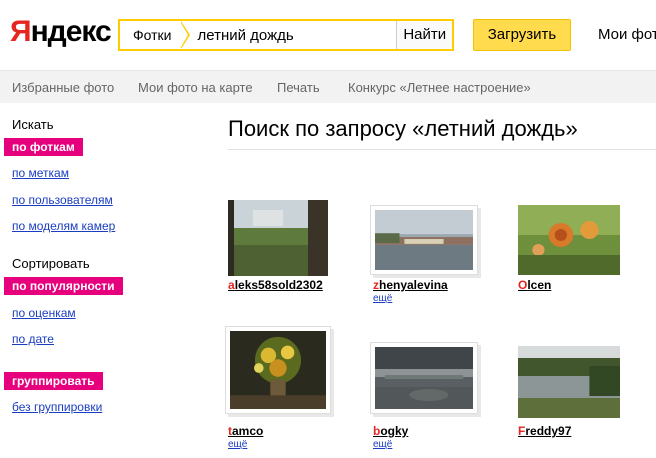  Describe the element at coordinates (534, 285) in the screenshot. I see `author-link: Olcen` at that location.